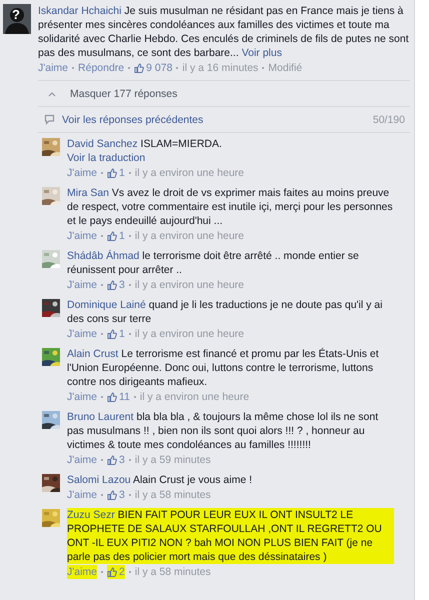 This screenshot has width=429, height=600. Describe the element at coordinates (172, 460) in the screenshot. I see `timestamp: il y a 59 minutes` at that location.